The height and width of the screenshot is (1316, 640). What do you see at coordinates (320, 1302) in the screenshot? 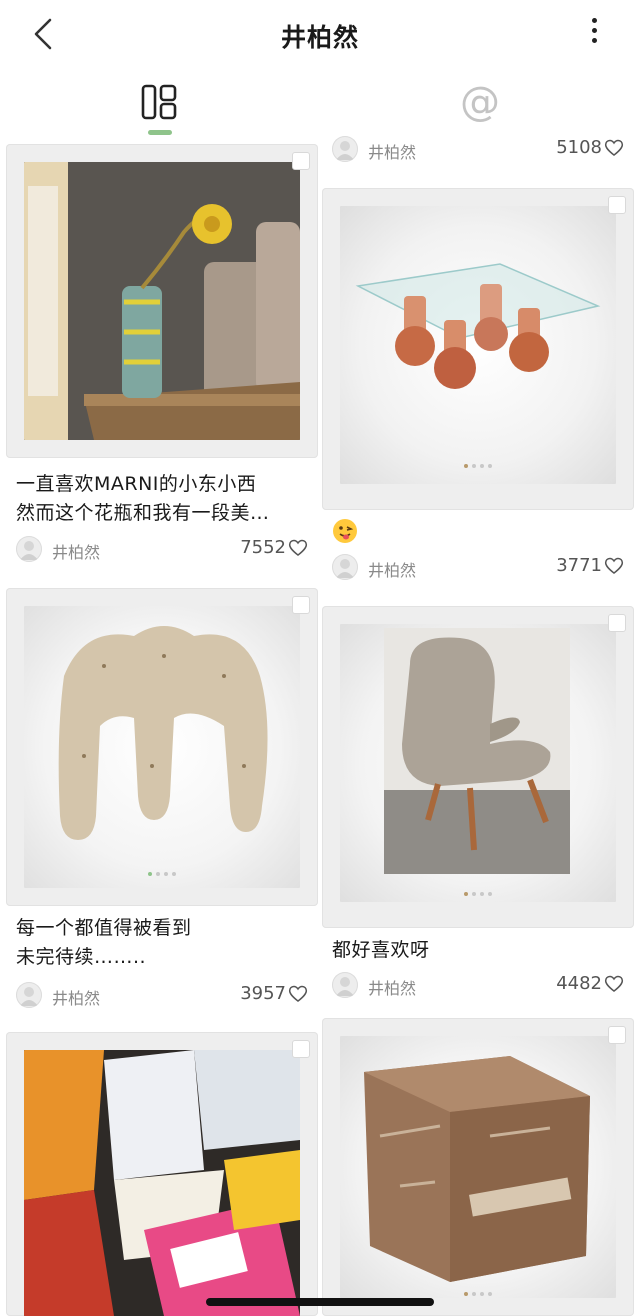
I see `home-indicator` at bounding box center [320, 1302].